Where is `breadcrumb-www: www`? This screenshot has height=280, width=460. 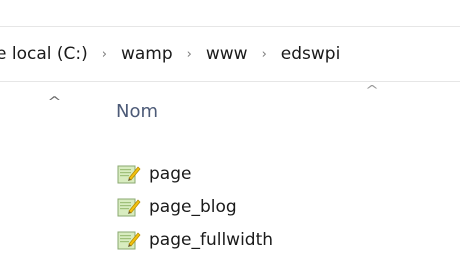
breadcrumb-www: www is located at coordinates (227, 54).